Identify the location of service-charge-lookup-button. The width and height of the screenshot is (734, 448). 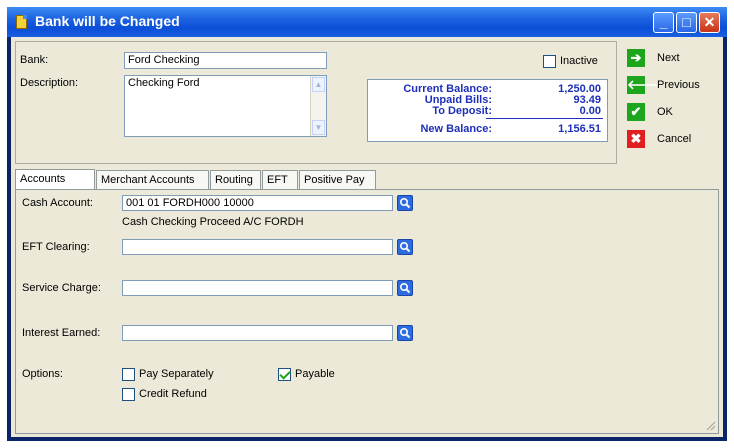
(405, 288).